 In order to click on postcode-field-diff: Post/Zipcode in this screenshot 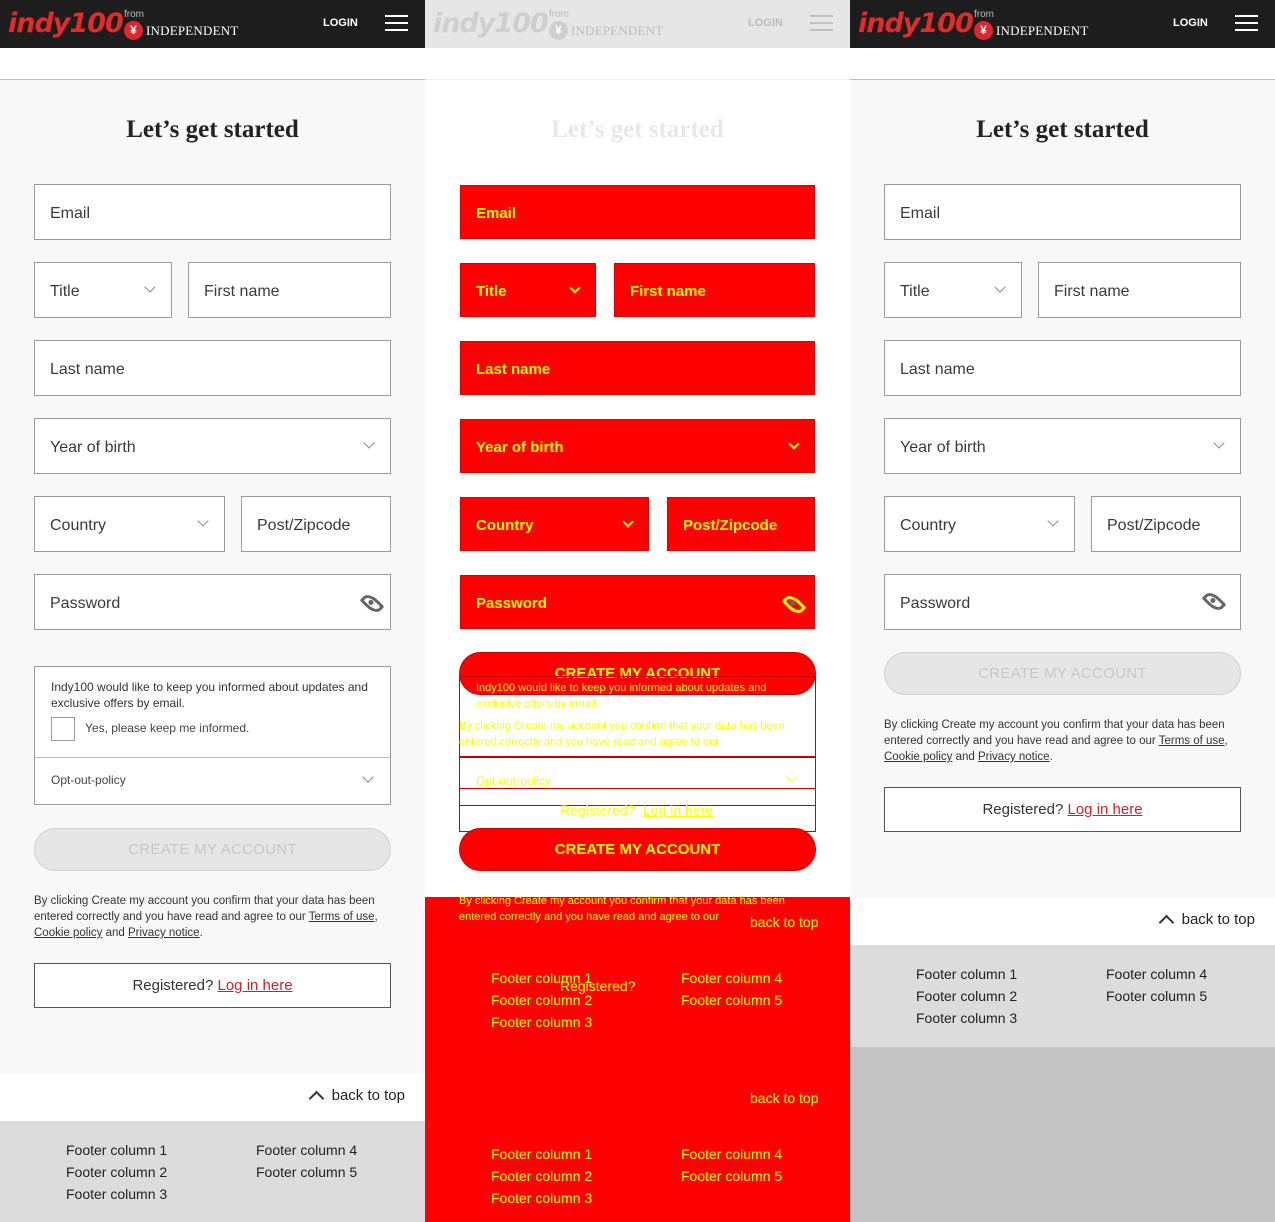, I will do `click(741, 524)`.